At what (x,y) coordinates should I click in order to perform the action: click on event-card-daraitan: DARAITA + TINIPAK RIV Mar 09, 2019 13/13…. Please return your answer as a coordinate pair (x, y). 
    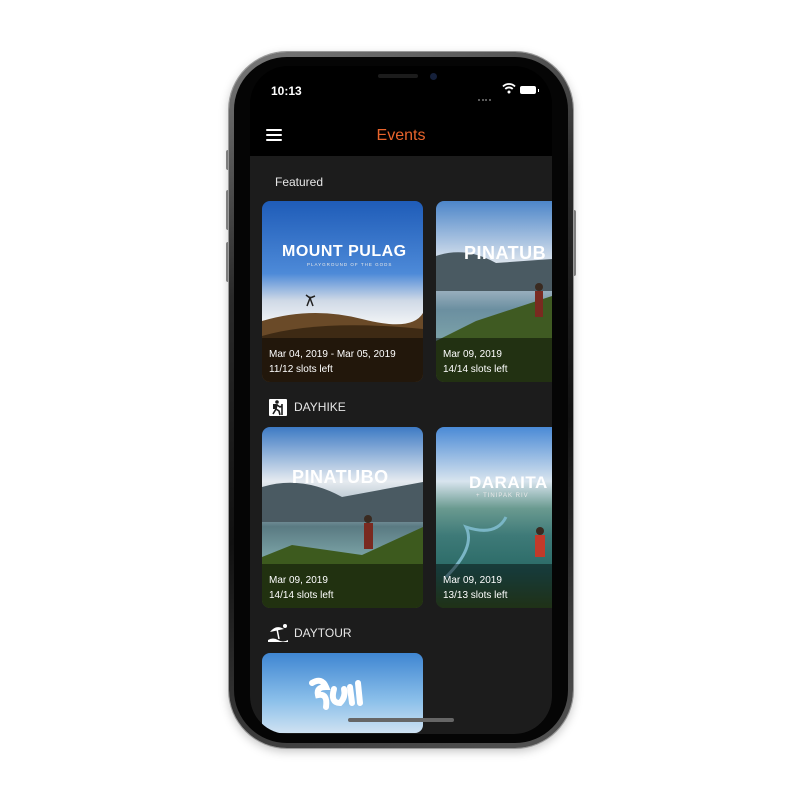
    Looking at the image, I should click on (494, 517).